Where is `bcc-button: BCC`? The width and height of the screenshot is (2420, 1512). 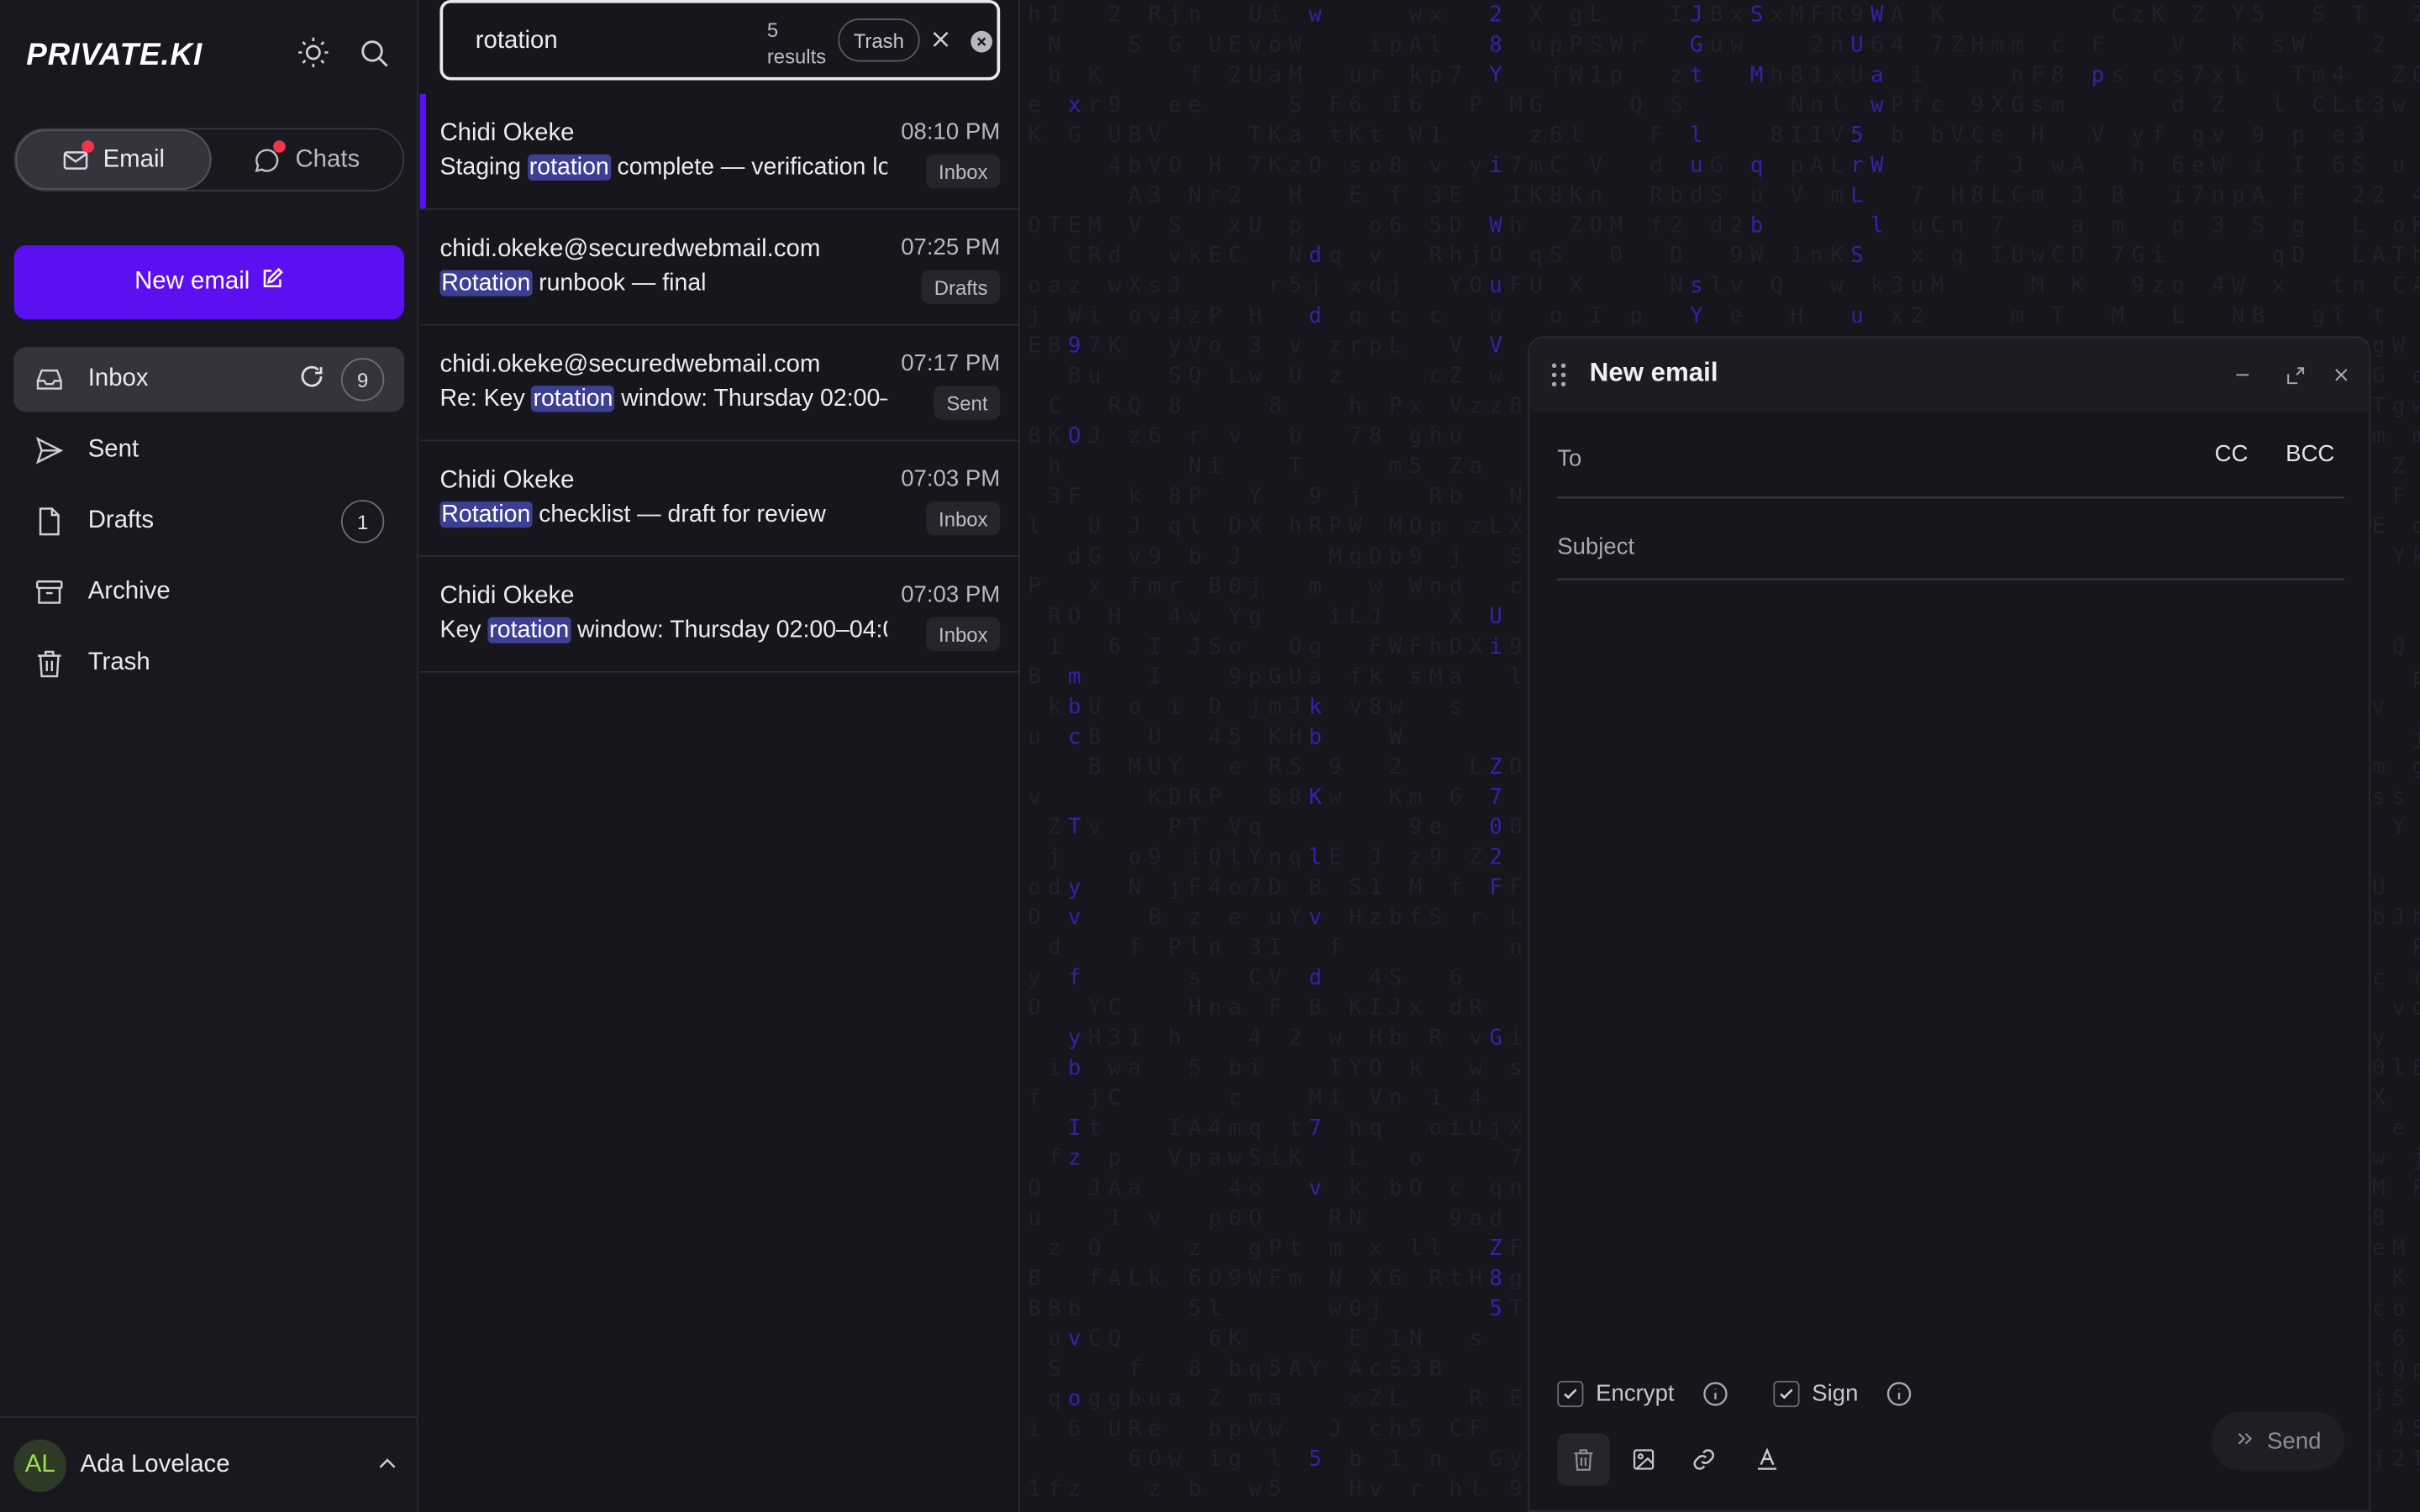
bcc-button: BCC is located at coordinates (2310, 454).